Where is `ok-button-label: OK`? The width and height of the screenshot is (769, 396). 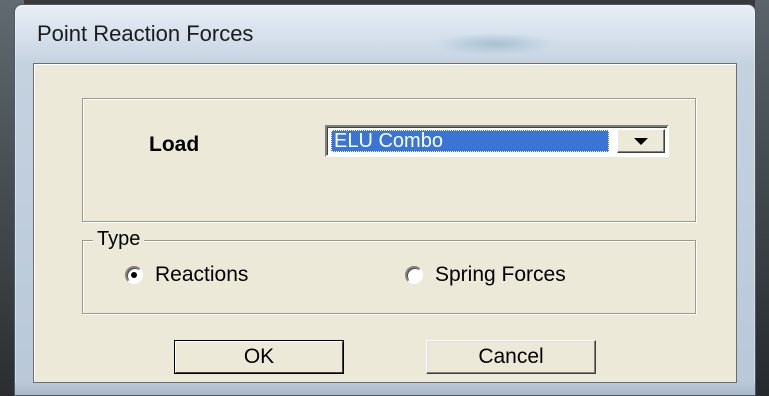 ok-button-label: OK is located at coordinates (259, 356).